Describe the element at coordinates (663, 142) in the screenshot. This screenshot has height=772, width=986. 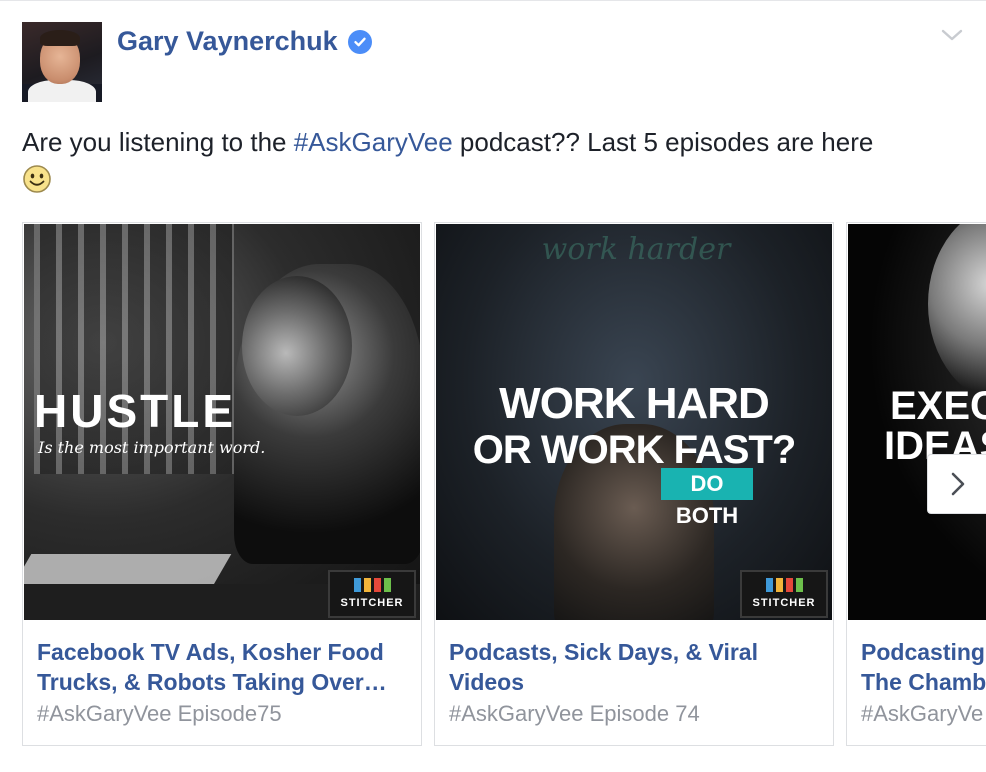
I see `post-text-after: podcast?? Last 5 episodes are here` at that location.